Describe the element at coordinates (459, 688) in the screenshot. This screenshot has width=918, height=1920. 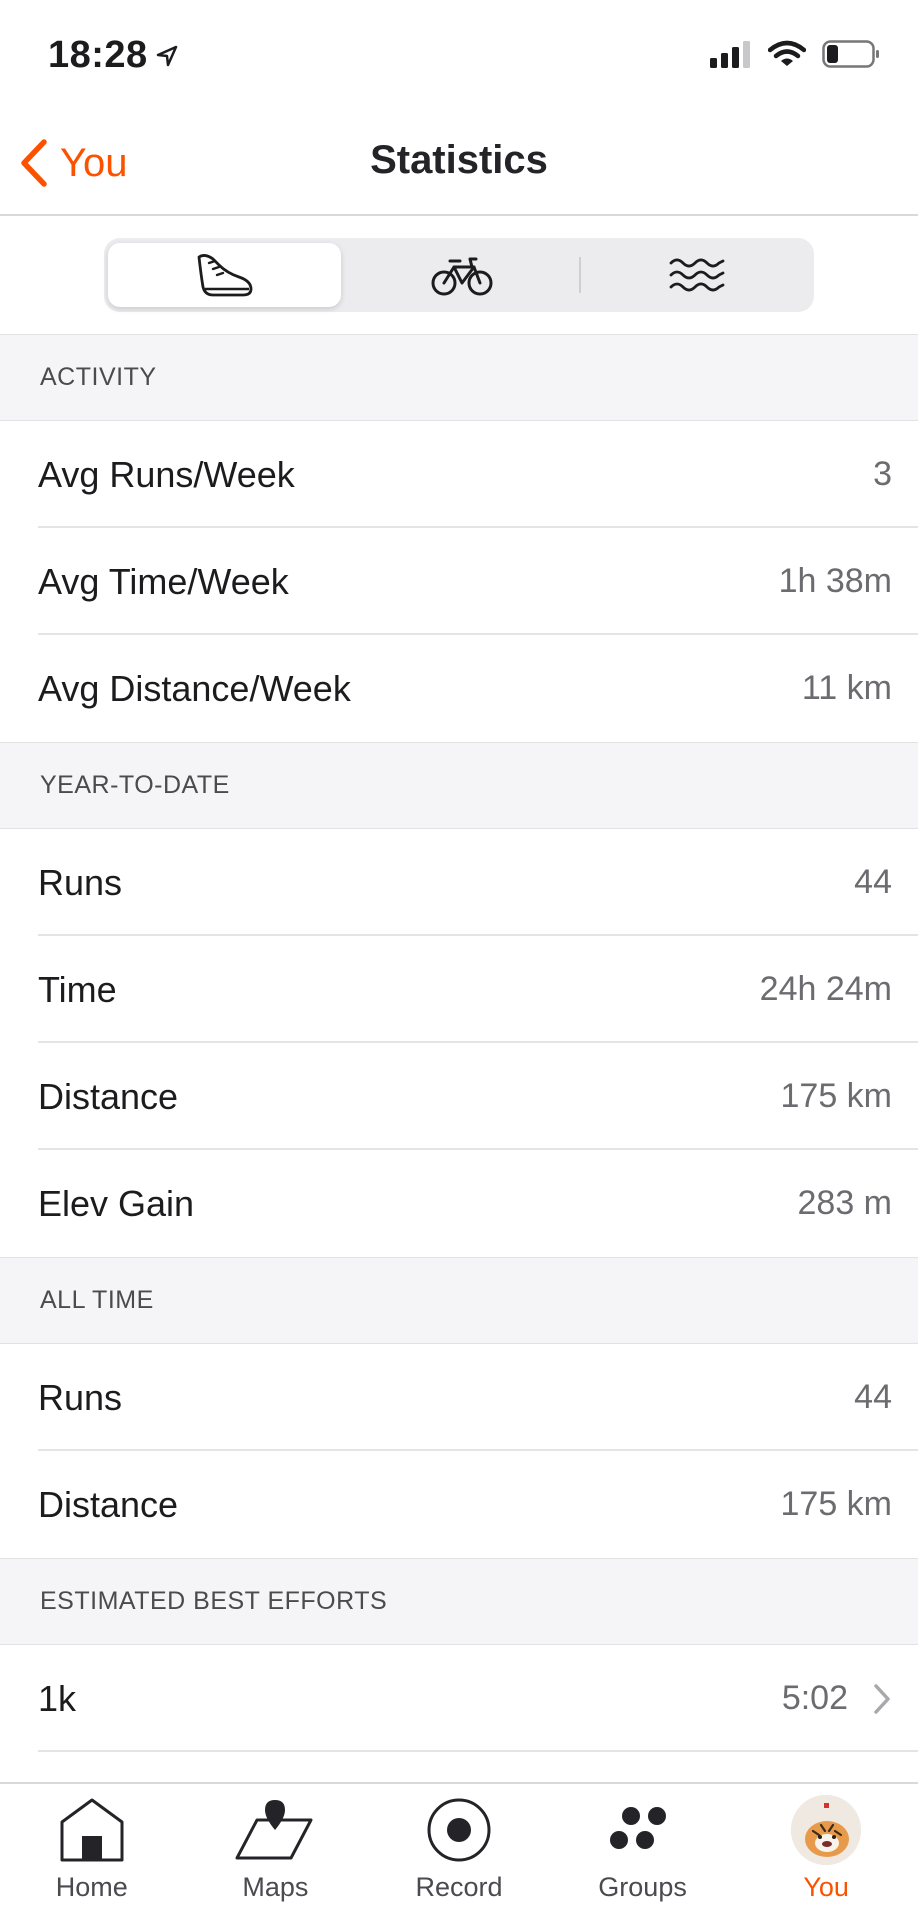
I see `stat-row: Avg Distance/Week 11 km` at that location.